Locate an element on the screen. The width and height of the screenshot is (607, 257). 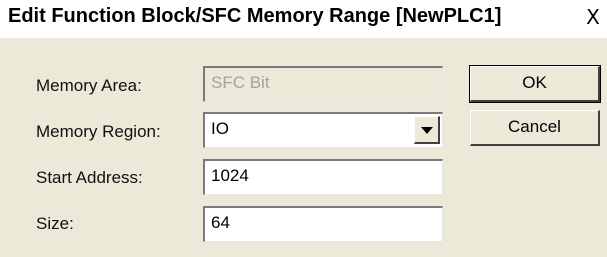
memory-region-select: IO is located at coordinates (323, 130).